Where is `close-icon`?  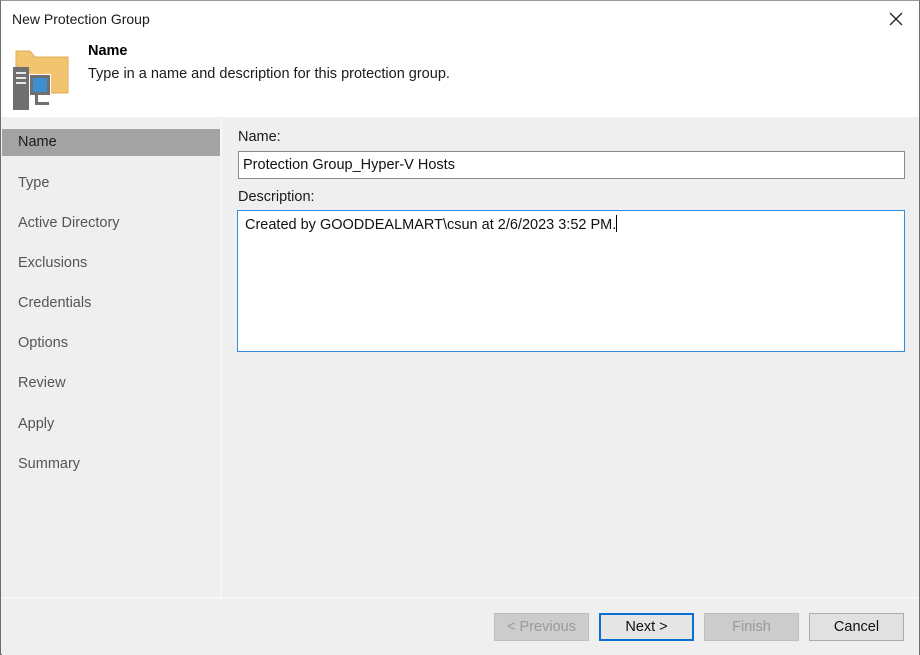
close-icon is located at coordinates (896, 19).